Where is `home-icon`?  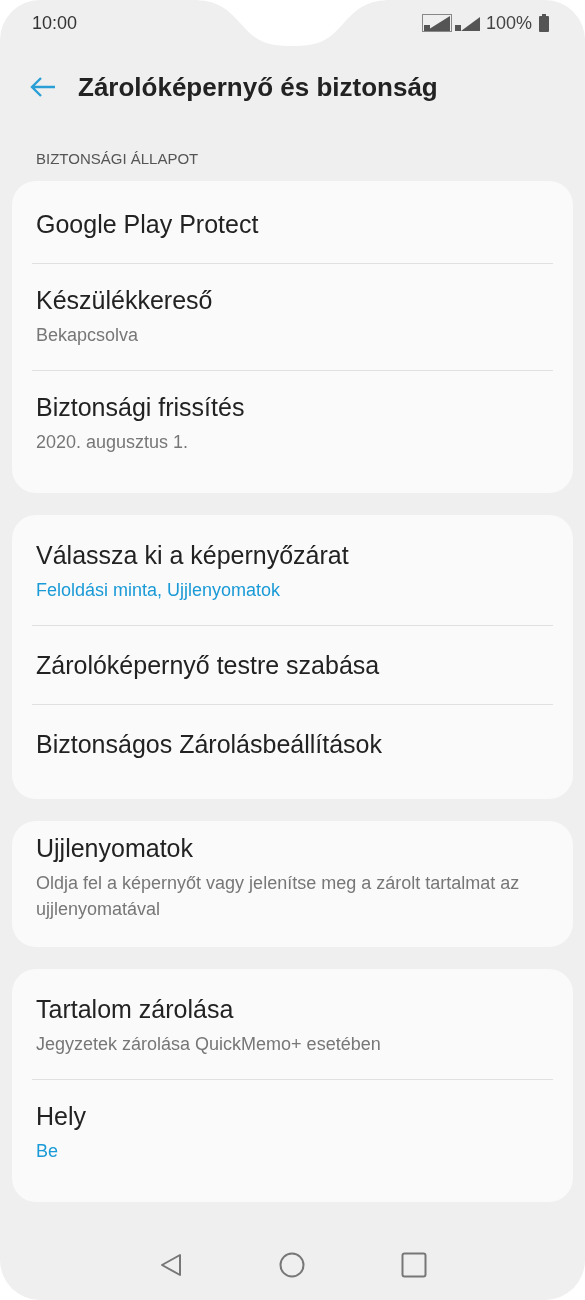 home-icon is located at coordinates (292, 1265).